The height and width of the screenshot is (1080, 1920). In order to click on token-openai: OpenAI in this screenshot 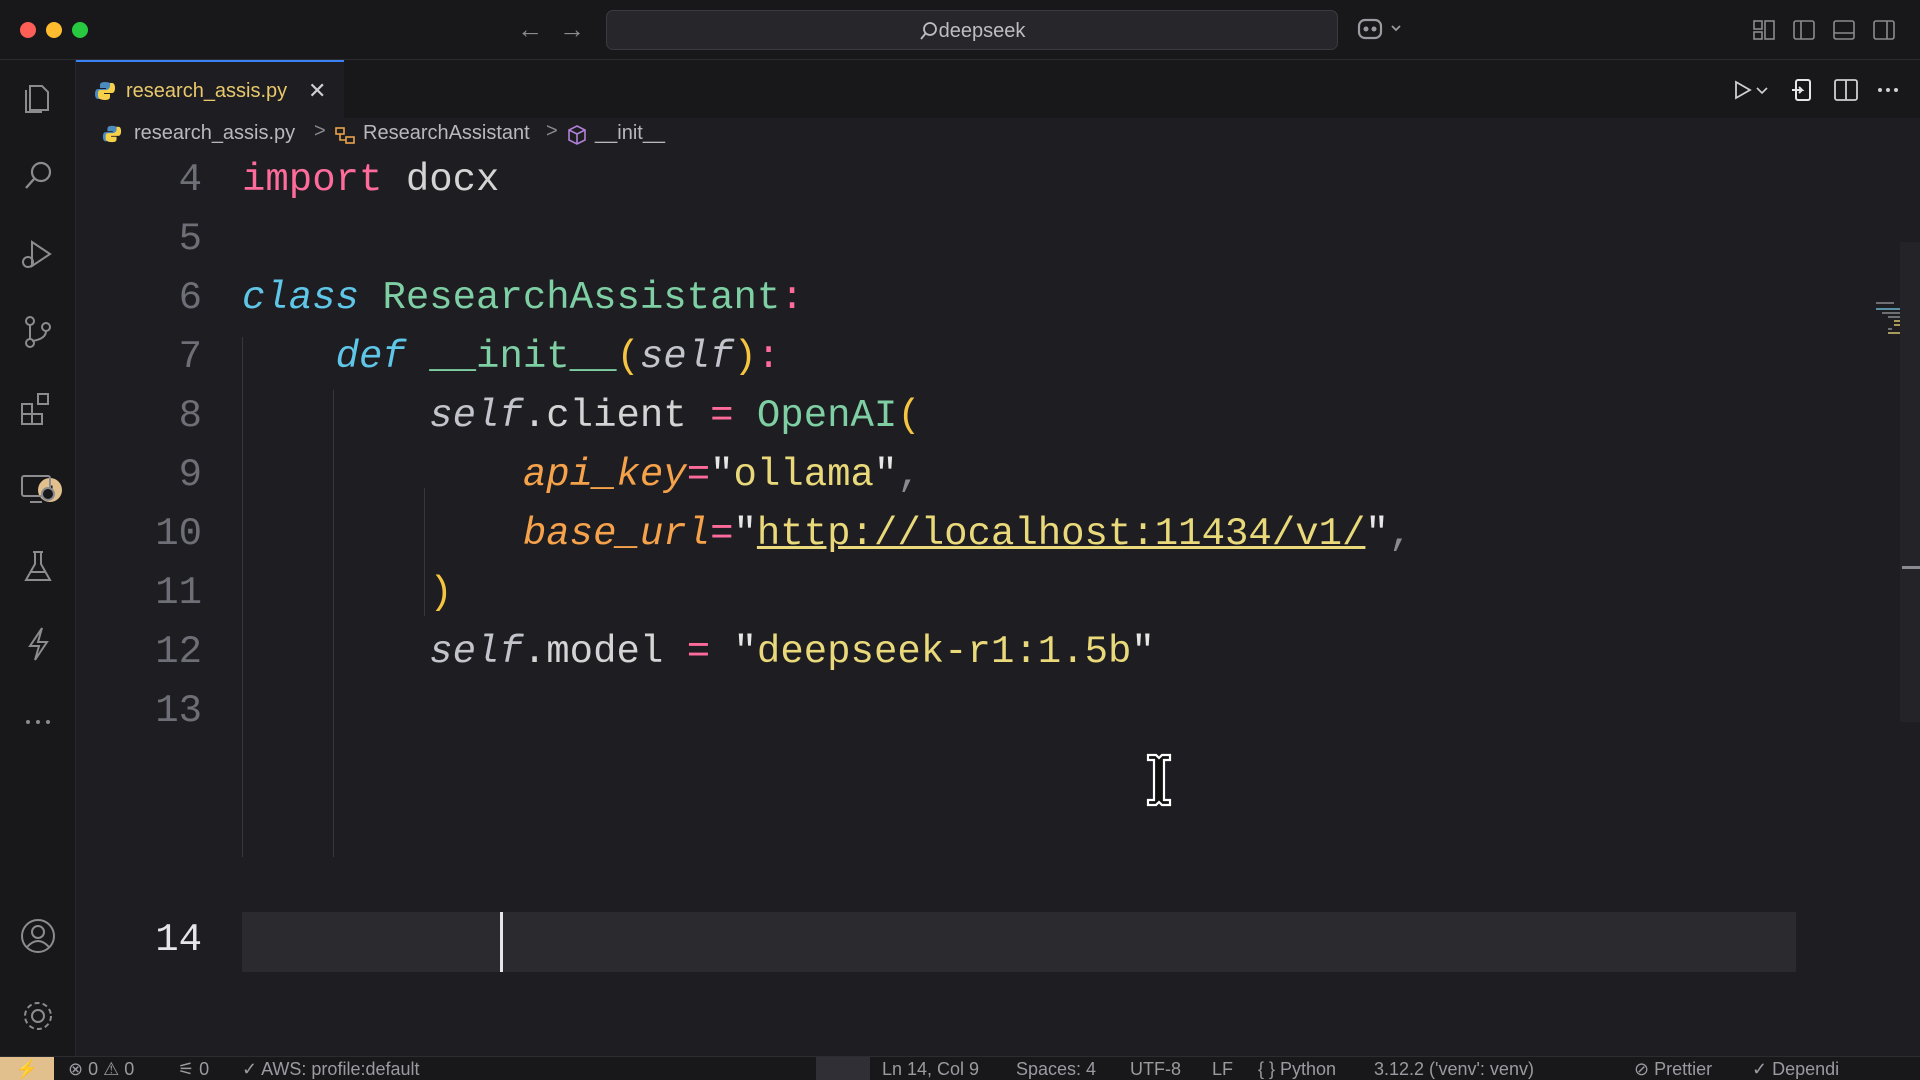, I will do `click(827, 416)`.